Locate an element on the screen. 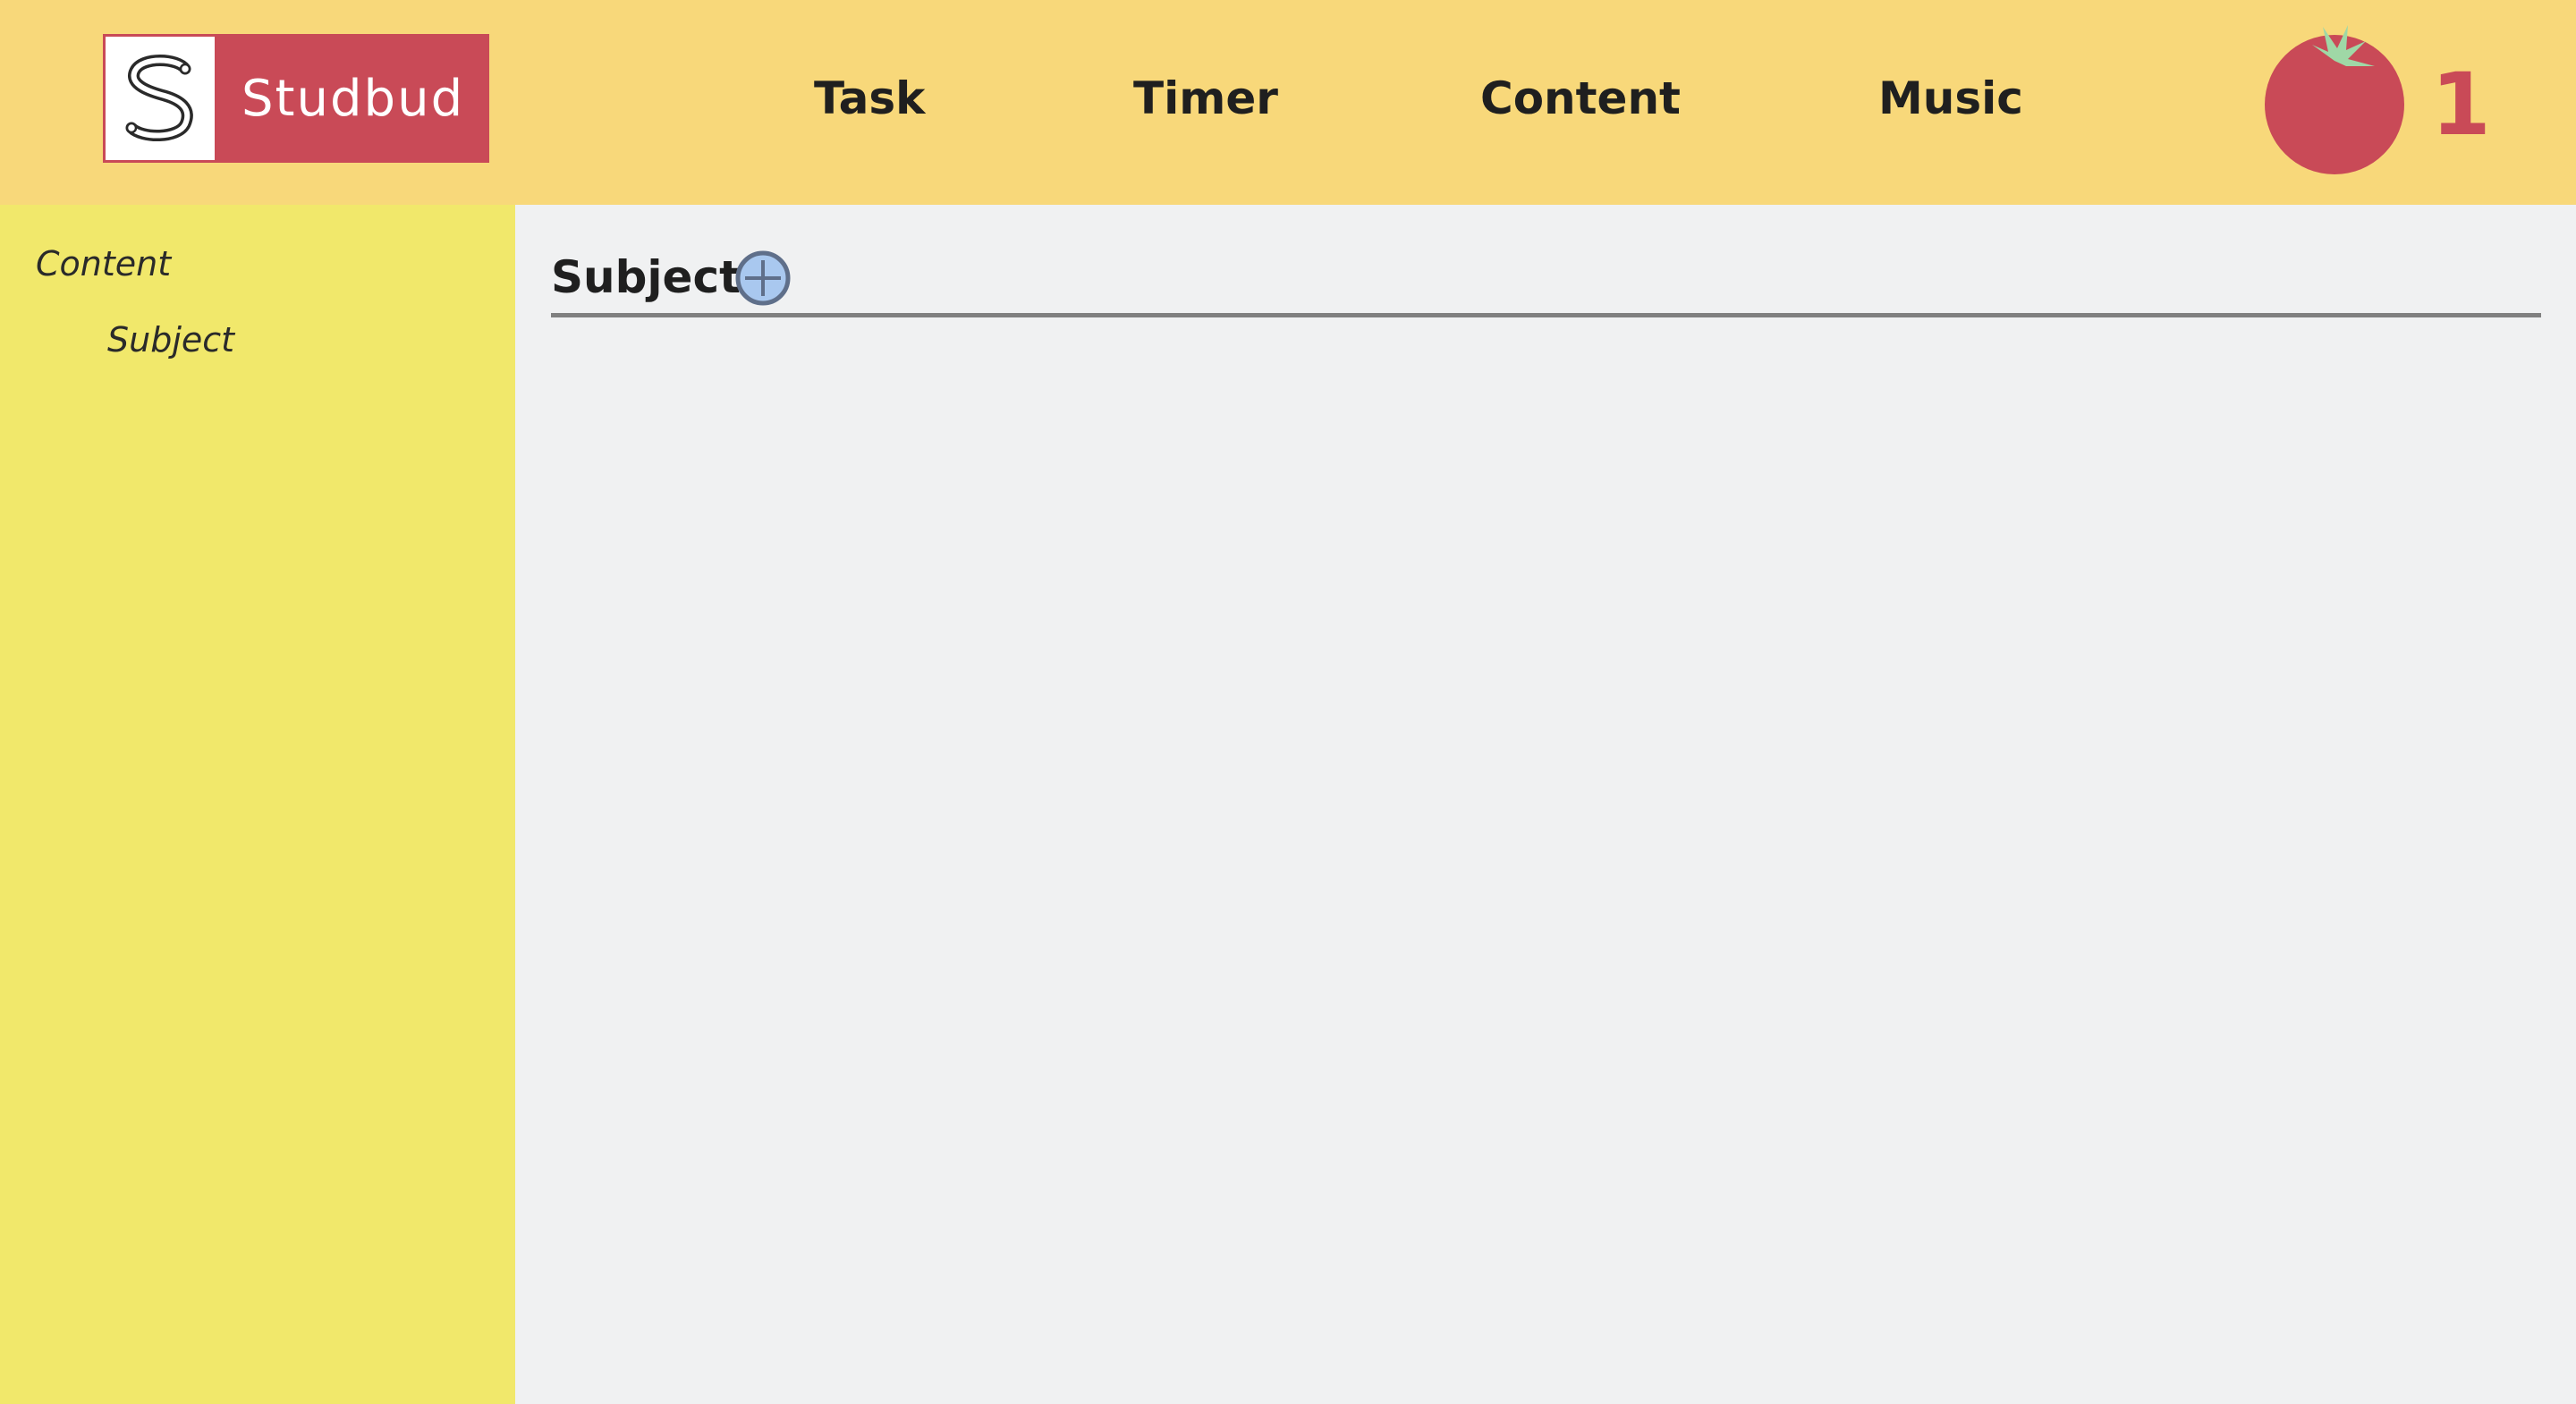 Image resolution: width=2576 pixels, height=1404 pixels. add-subject-button is located at coordinates (763, 279).